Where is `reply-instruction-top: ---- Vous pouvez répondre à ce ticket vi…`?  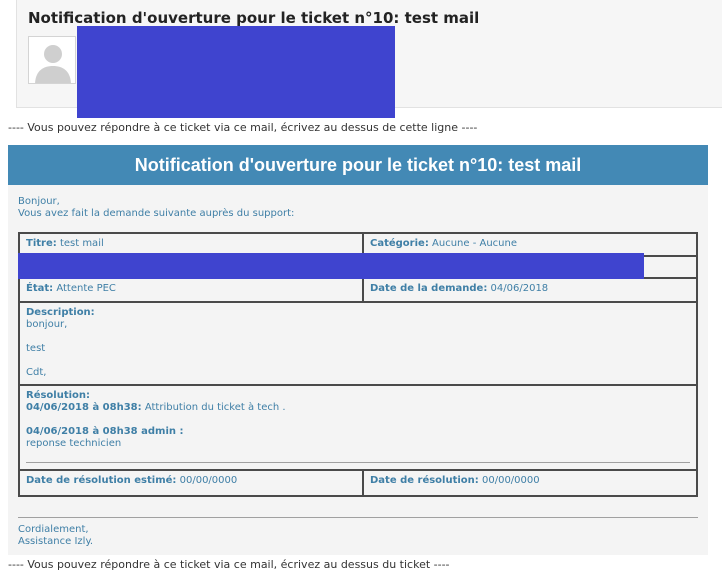 reply-instruction-top: ---- Vous pouvez répondre à ce ticket vi… is located at coordinates (243, 127).